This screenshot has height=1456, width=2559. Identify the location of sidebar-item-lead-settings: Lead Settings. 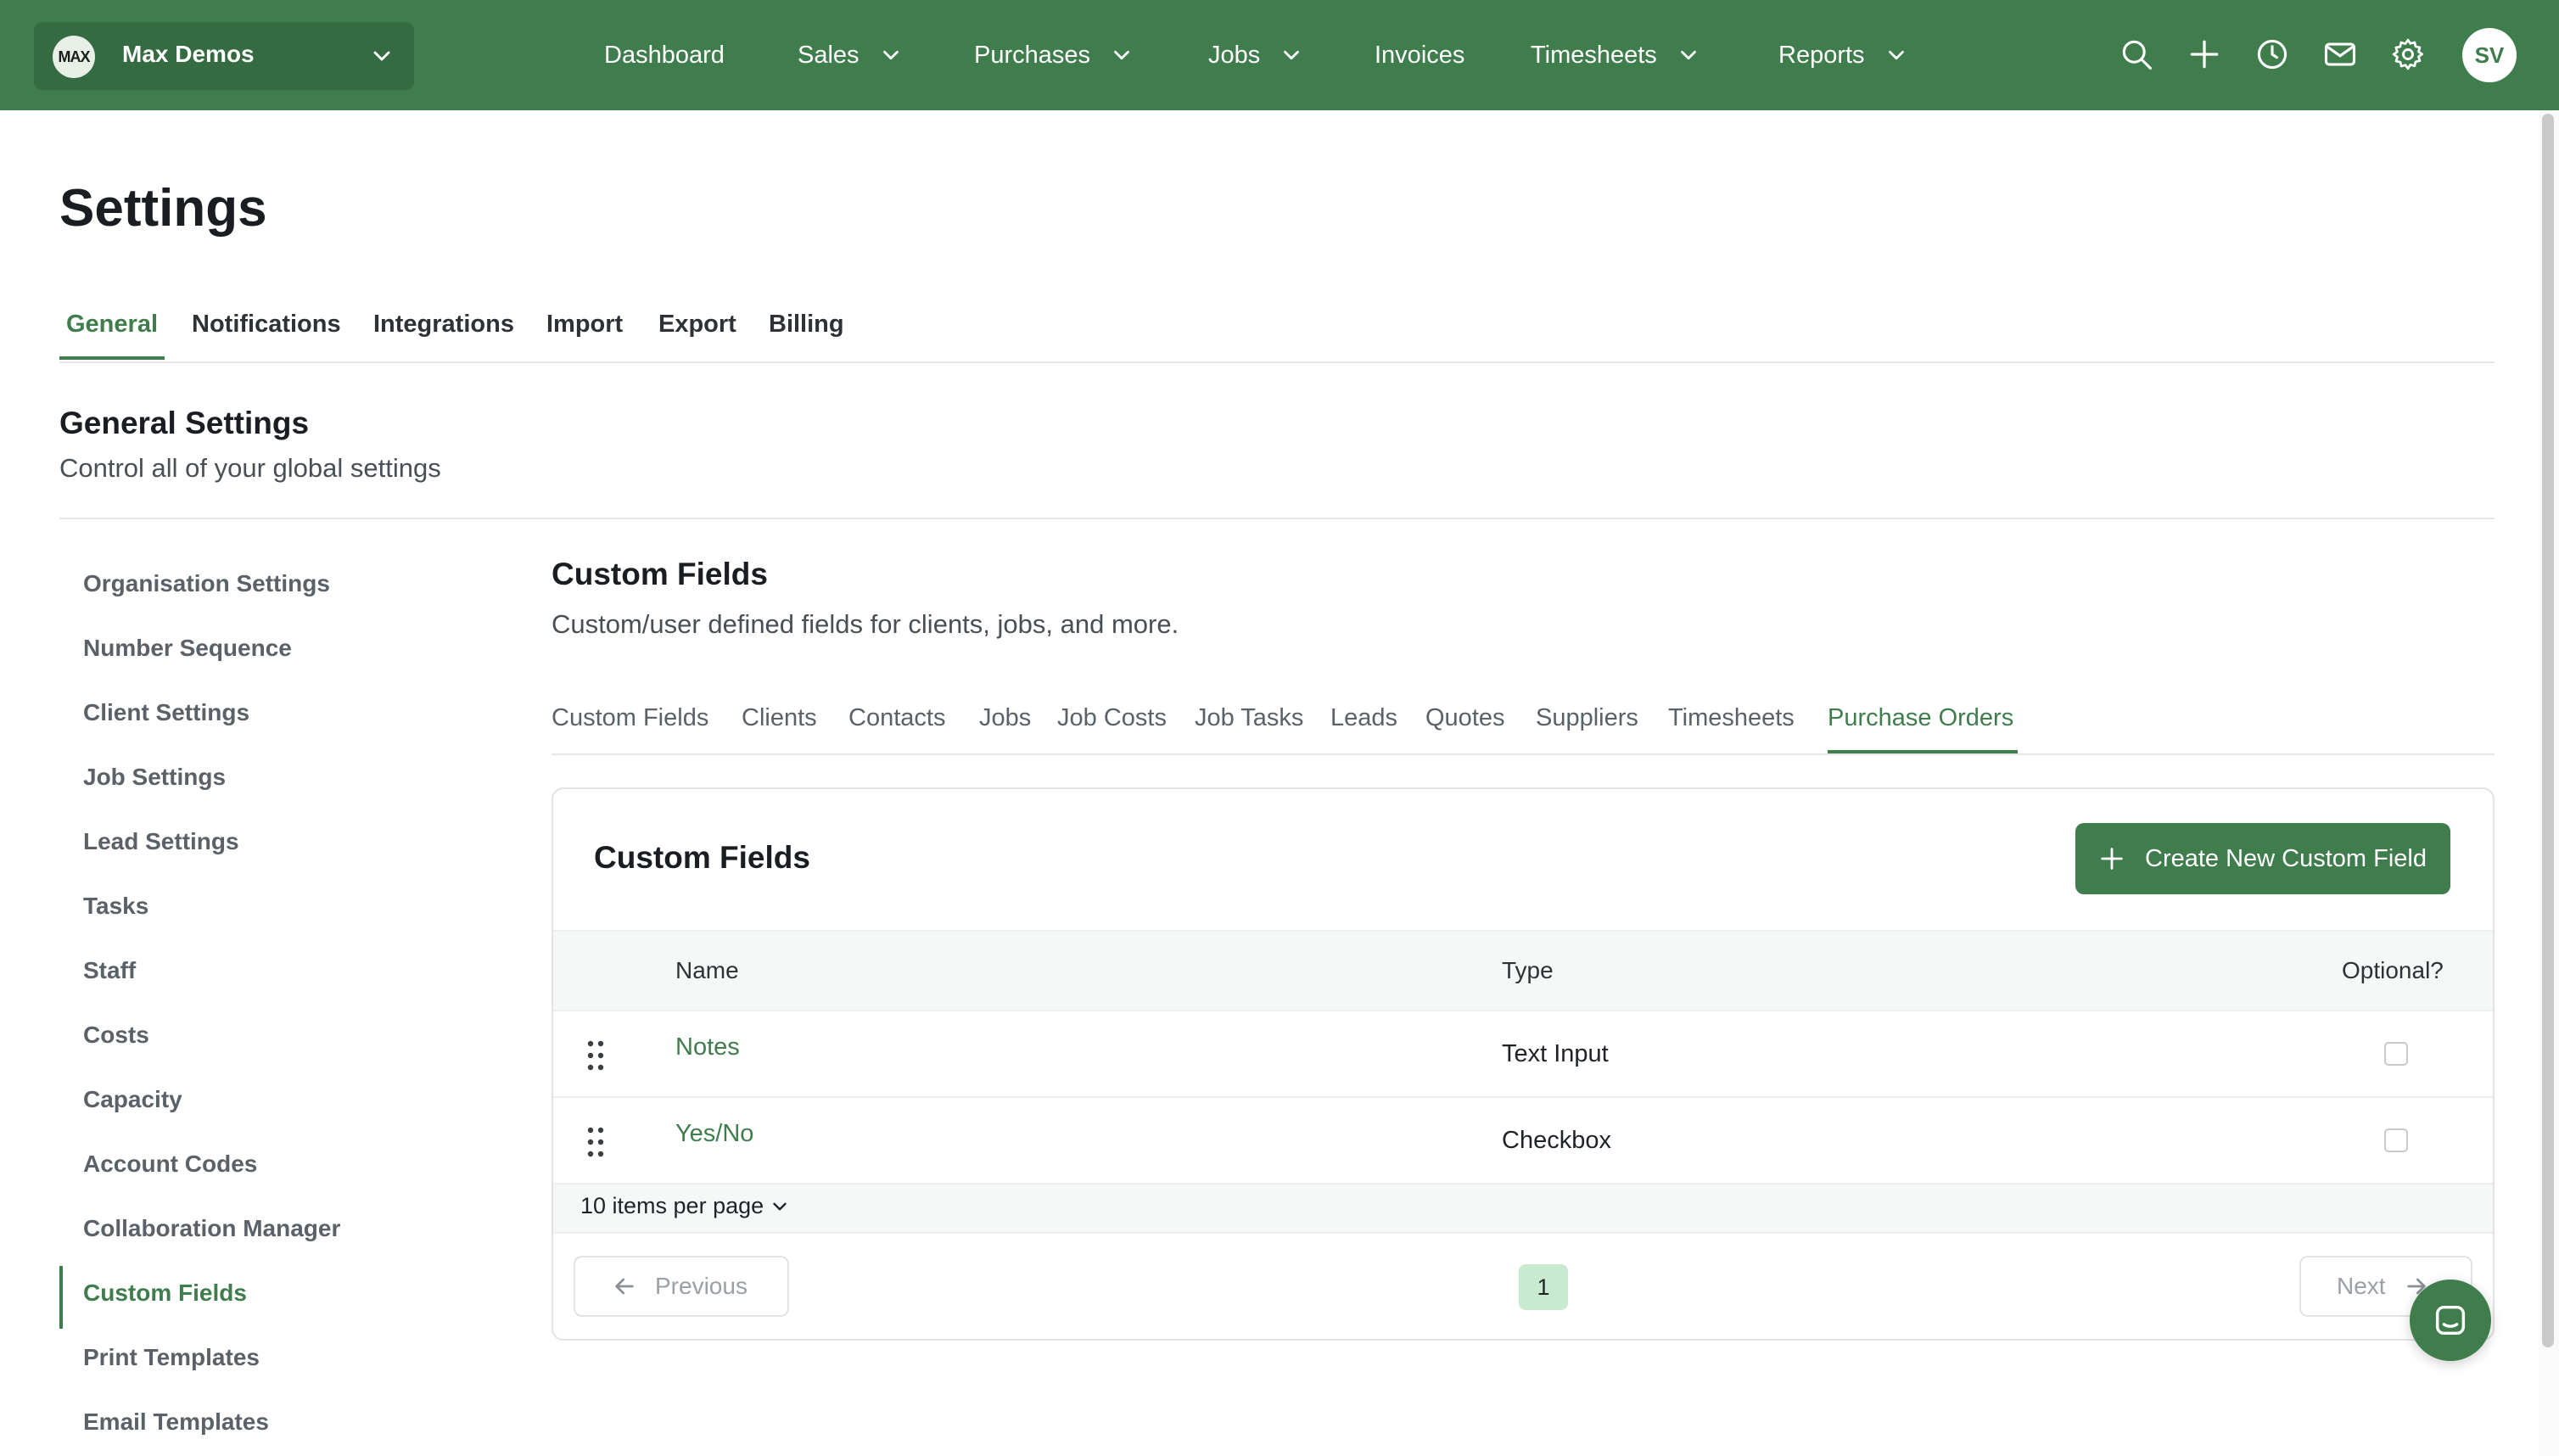
(161, 842).